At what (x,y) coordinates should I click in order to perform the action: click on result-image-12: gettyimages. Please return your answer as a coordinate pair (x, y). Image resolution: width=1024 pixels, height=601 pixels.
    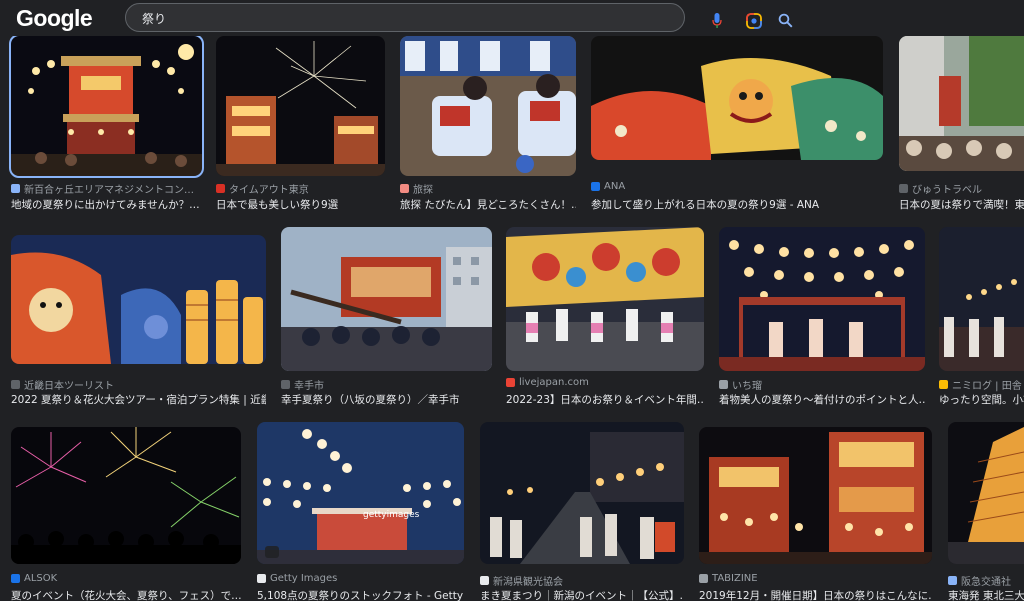
    Looking at the image, I should click on (360, 493).